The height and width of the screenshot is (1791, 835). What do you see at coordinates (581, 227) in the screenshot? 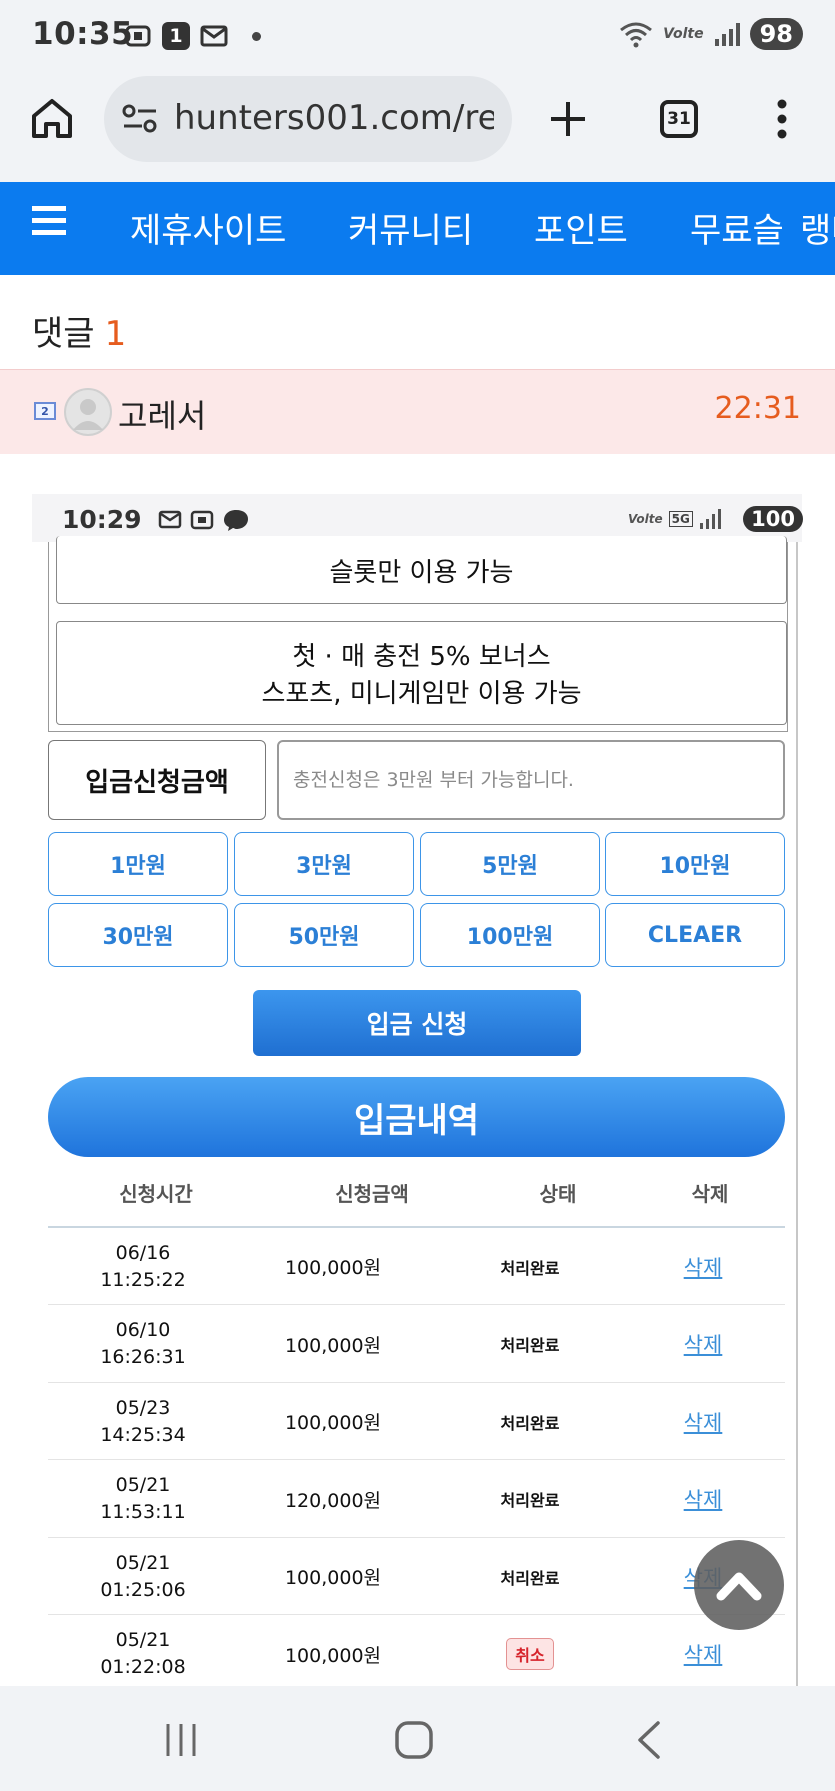
I see `nav-item-points: 포인트` at bounding box center [581, 227].